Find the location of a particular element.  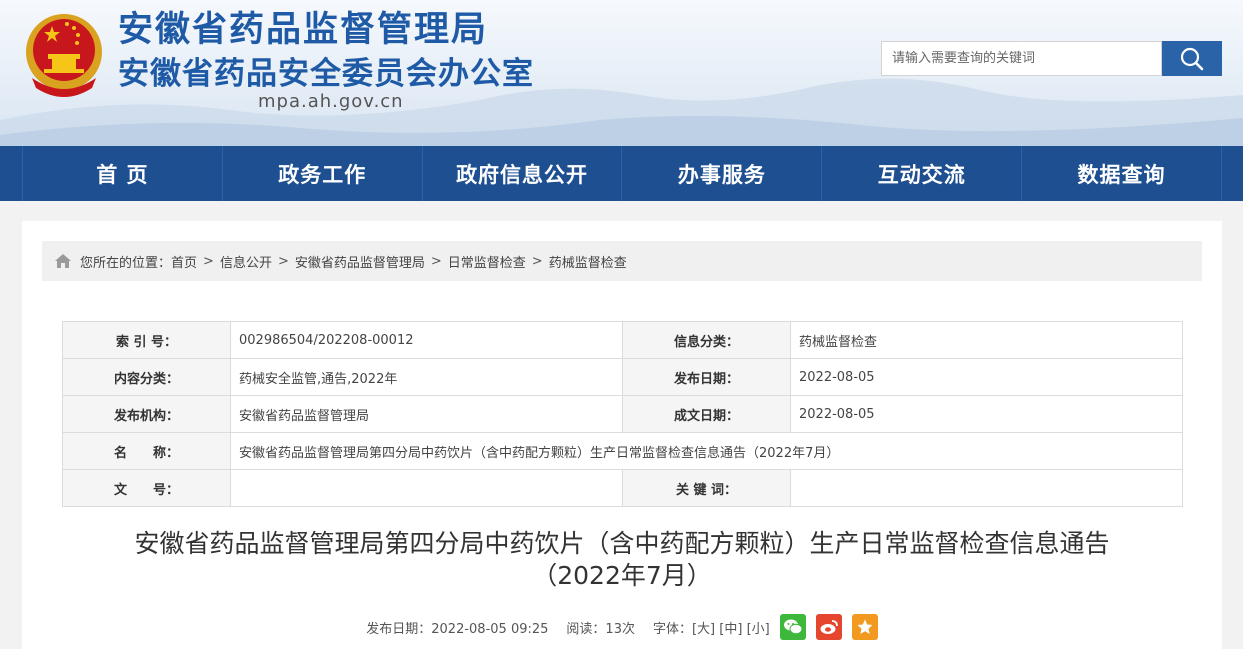

publish-date-value: 2022-08-05 is located at coordinates (986, 377).